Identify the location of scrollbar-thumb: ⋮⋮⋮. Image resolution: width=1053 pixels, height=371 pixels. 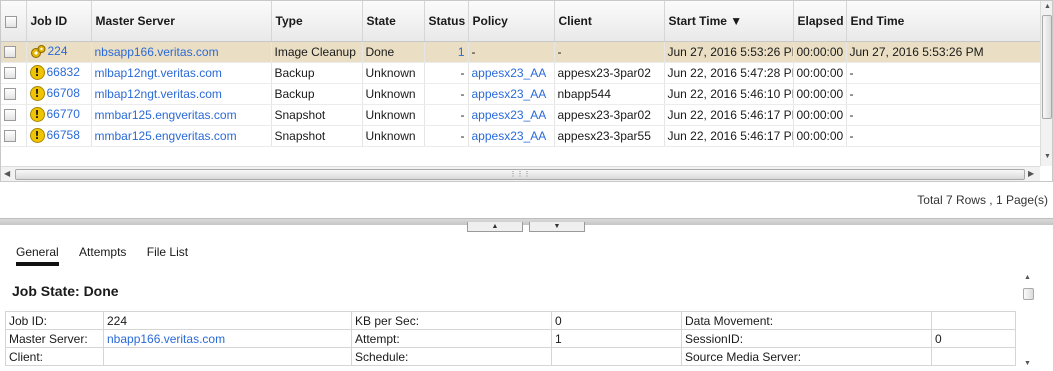
(520, 174).